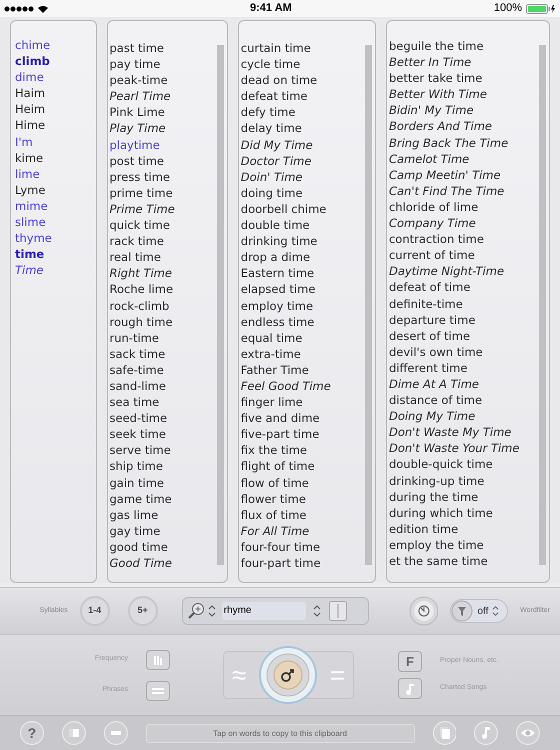  Describe the element at coordinates (54, 254) in the screenshot. I see `word-entry: time` at that location.